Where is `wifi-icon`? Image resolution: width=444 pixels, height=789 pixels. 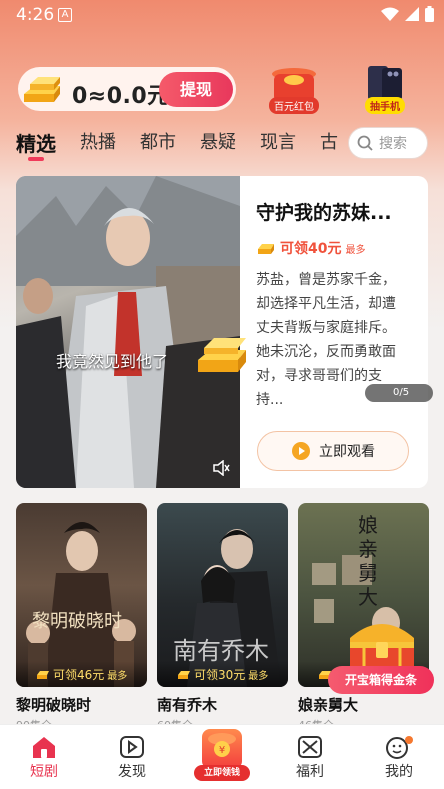
wifi-icon is located at coordinates (390, 14).